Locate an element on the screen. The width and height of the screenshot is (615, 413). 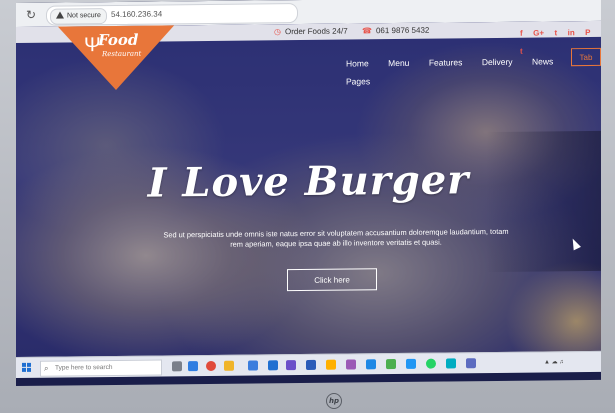
facebook-icon: f is located at coordinates (521, 34).